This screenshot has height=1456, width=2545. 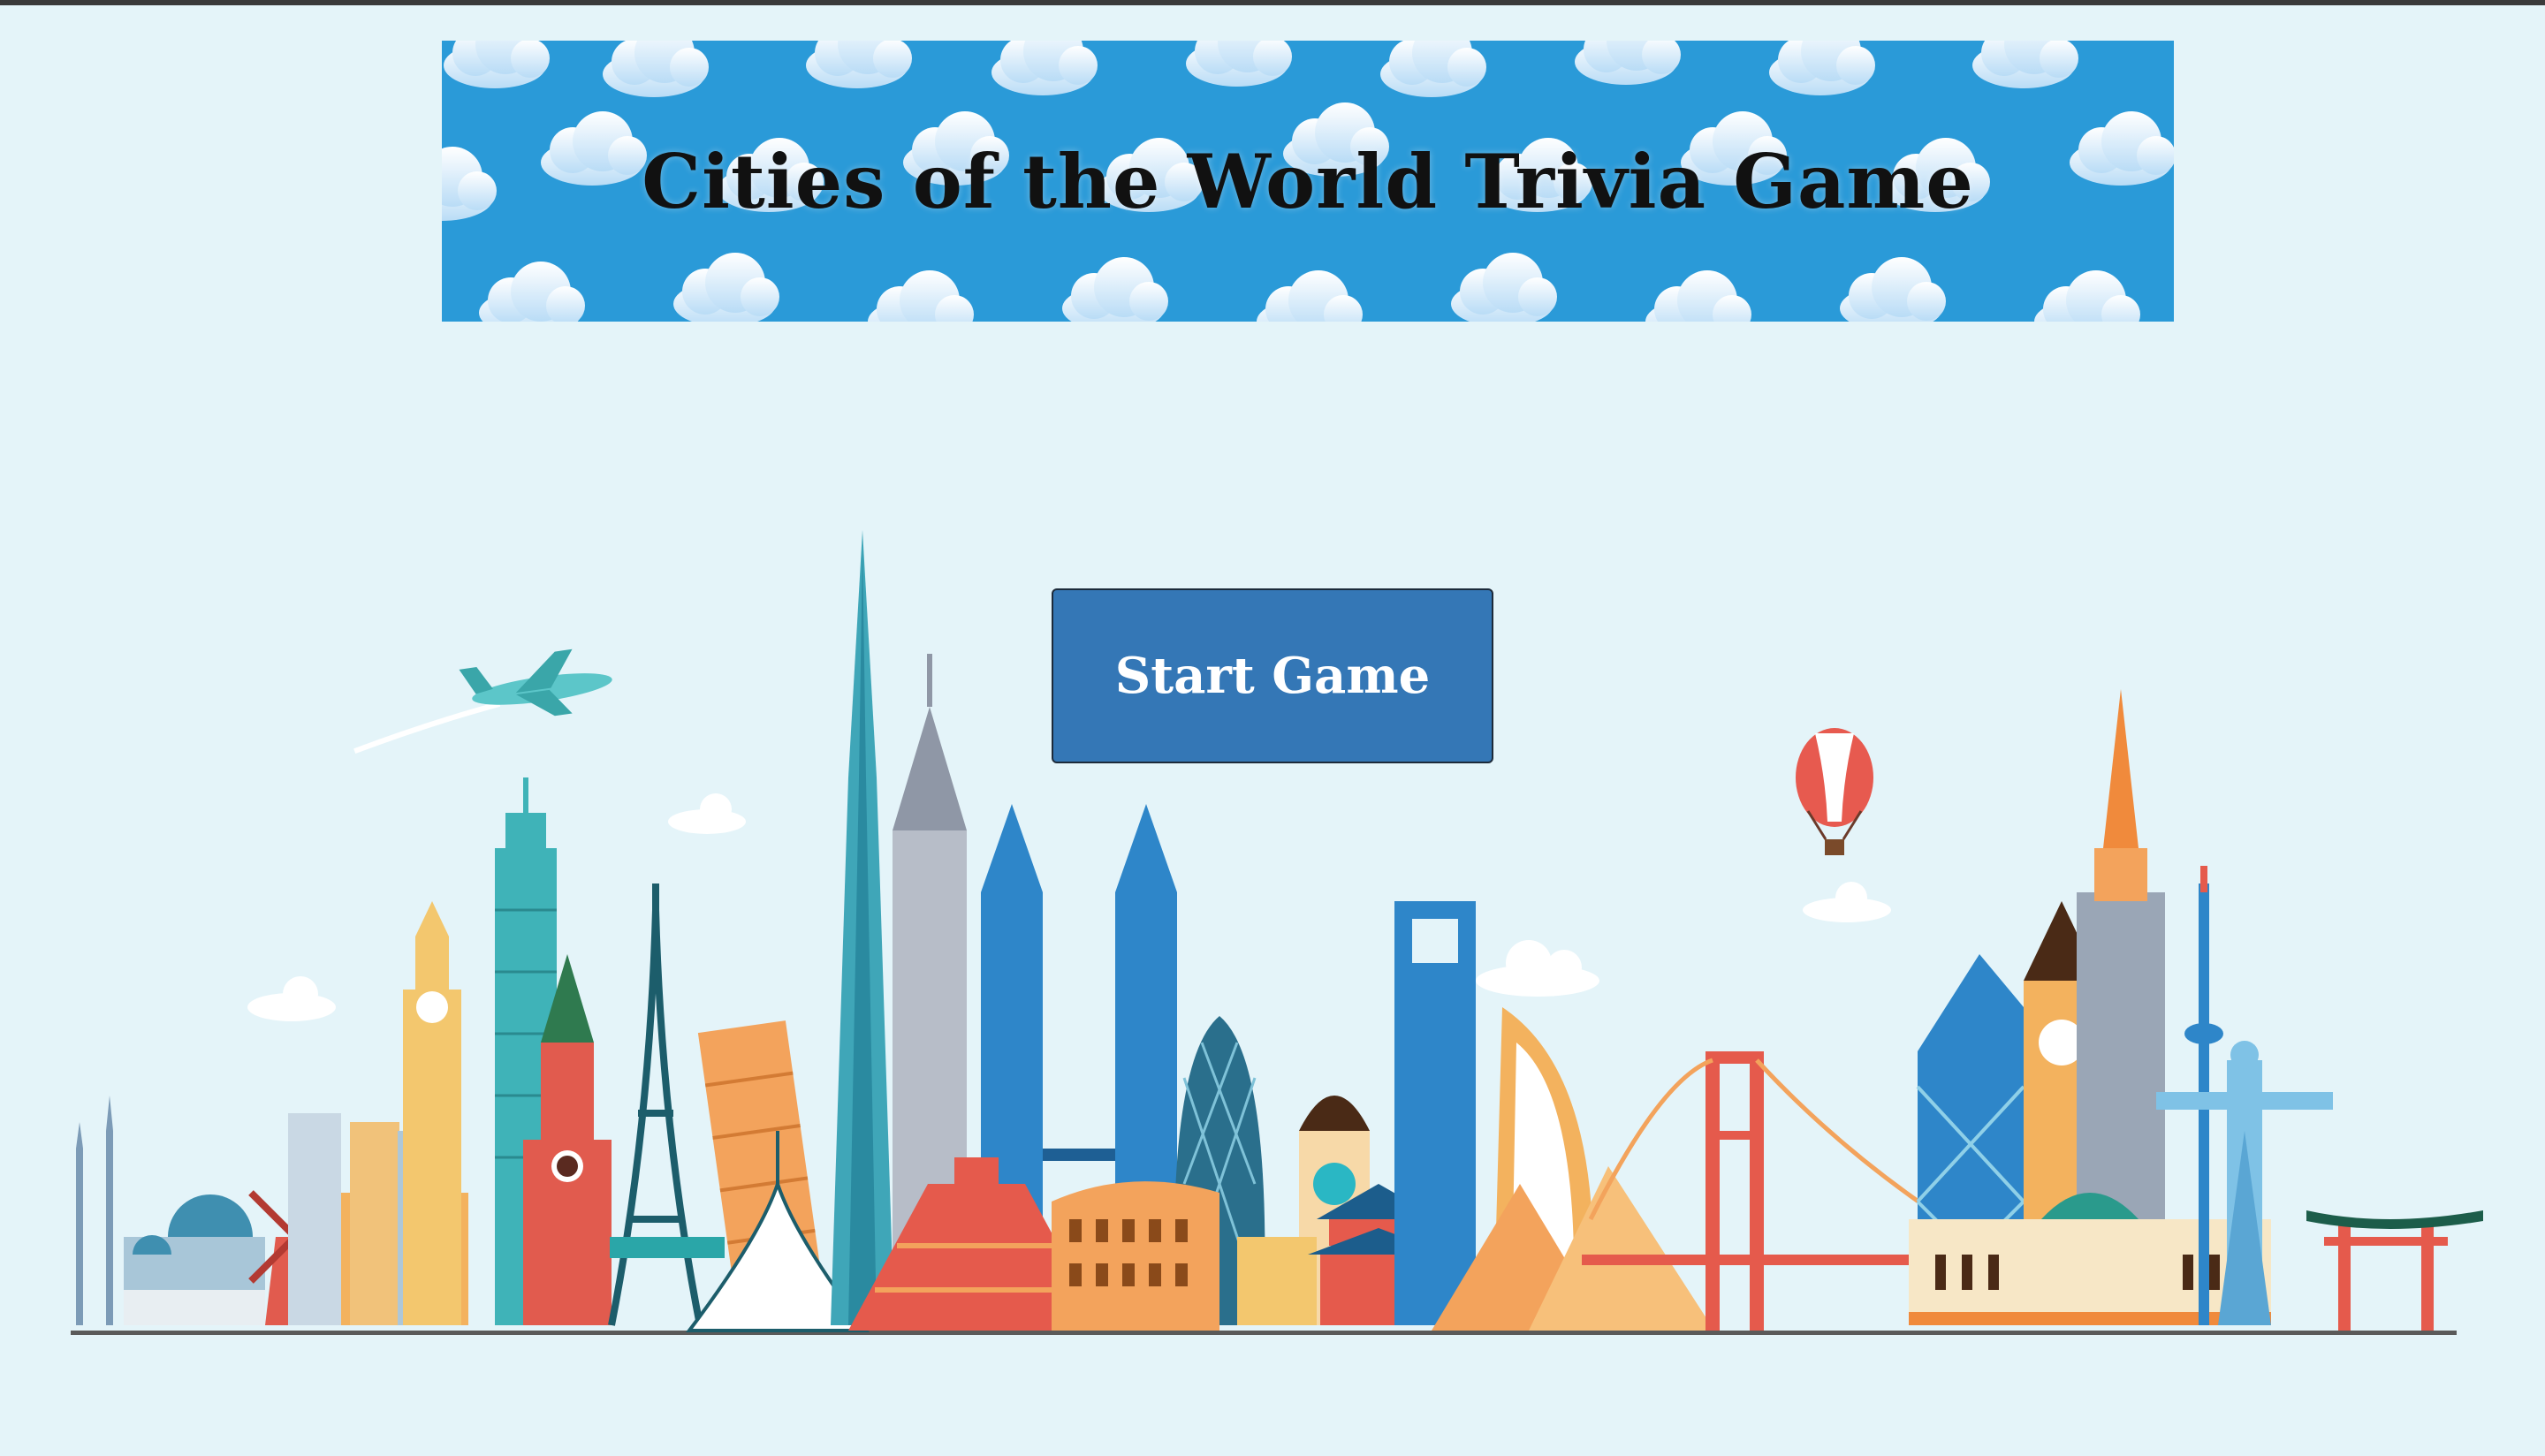 I want to click on page-title: Cities of the World Trivia Game, so click(x=1308, y=181).